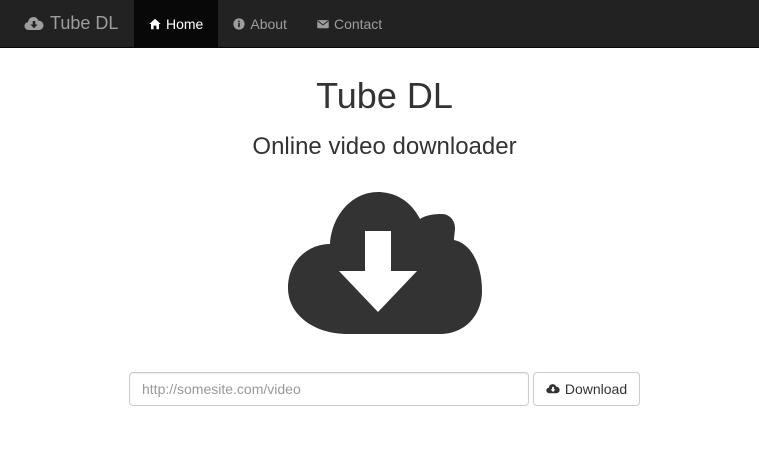 Image resolution: width=759 pixels, height=456 pixels. What do you see at coordinates (384, 146) in the screenshot?
I see `page-subtitle: Online video downloader` at bounding box center [384, 146].